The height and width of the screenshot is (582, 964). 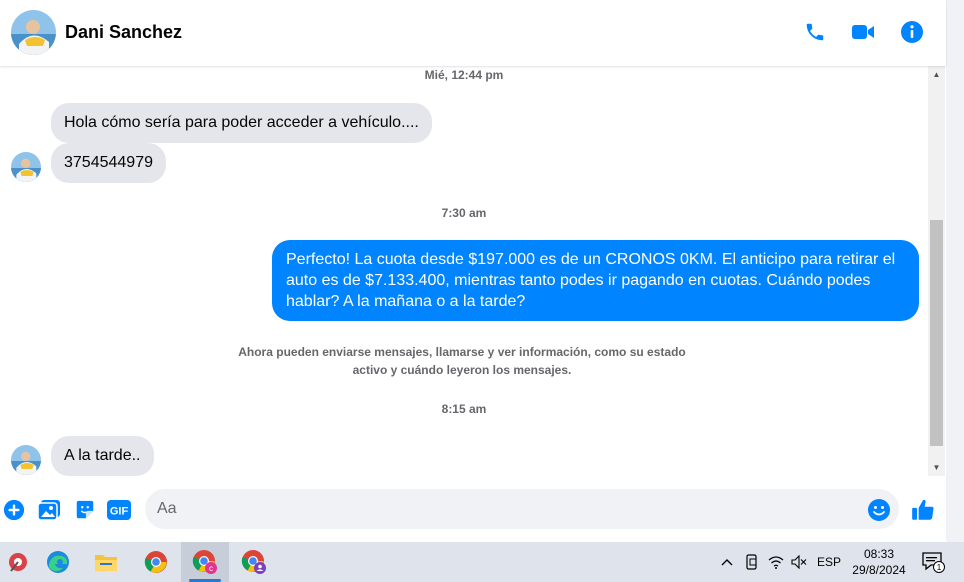 I want to click on chrome-profile-icon, so click(x=254, y=562).